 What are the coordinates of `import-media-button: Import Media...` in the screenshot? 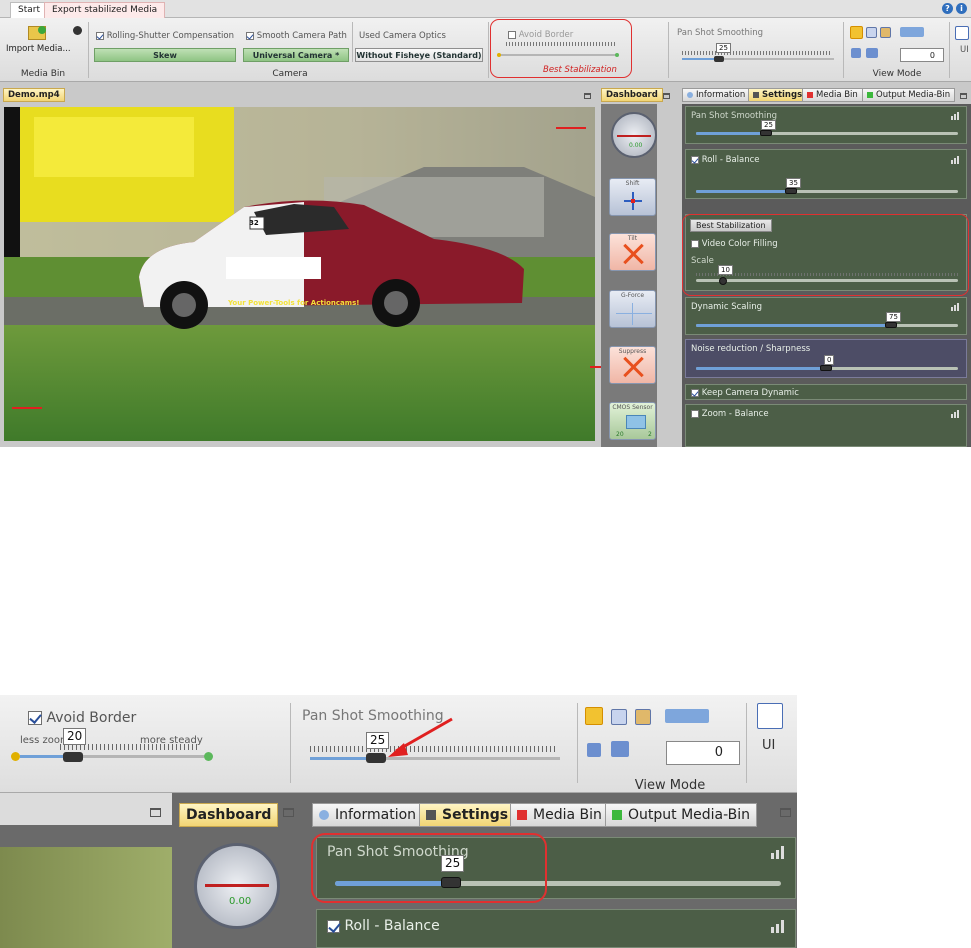 It's located at (38, 49).